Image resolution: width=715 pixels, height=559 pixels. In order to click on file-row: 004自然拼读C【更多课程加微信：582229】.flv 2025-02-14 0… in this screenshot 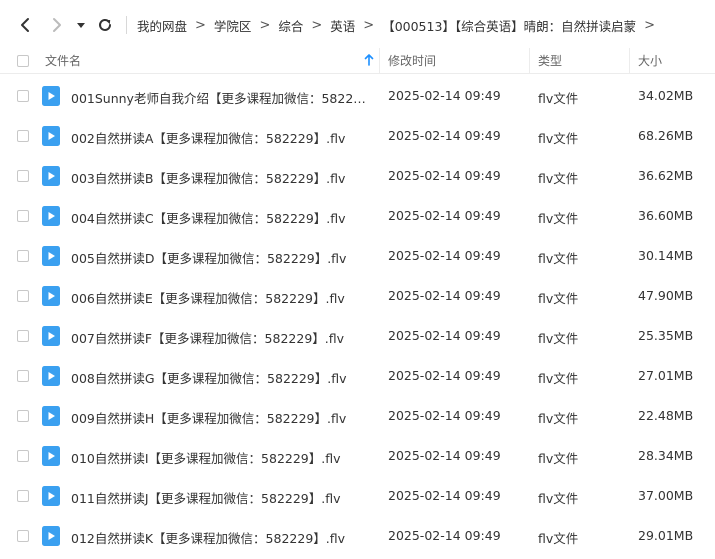, I will do `click(357, 216)`.